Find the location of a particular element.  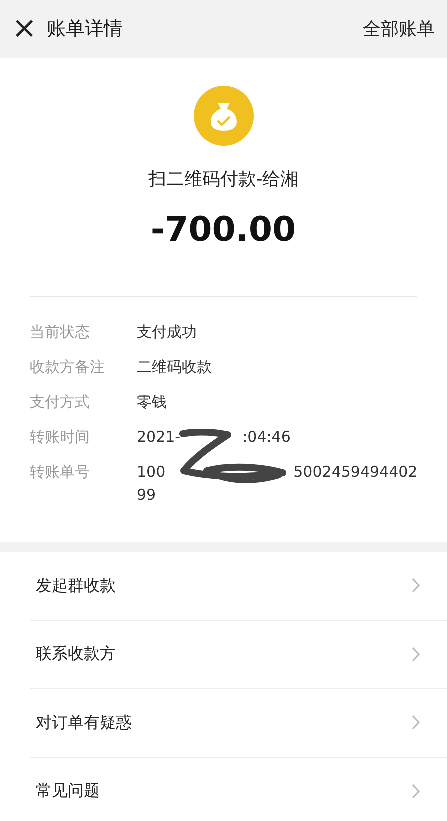

detail-value: 零钱 is located at coordinates (152, 402).